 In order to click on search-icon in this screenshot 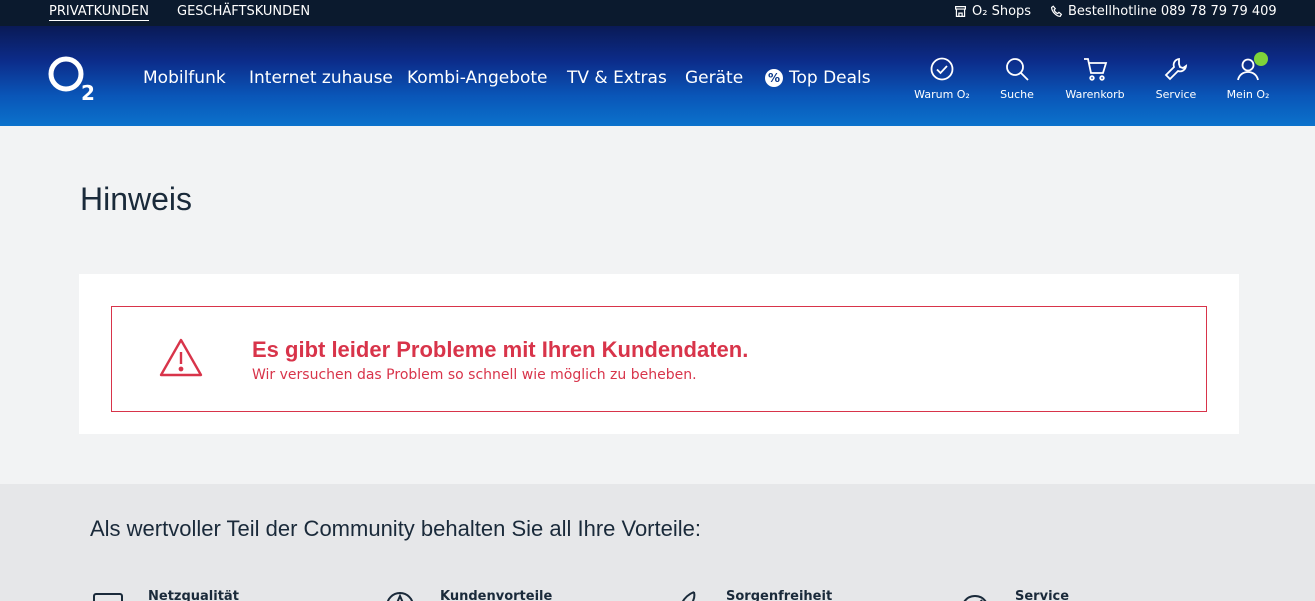, I will do `click(1017, 69)`.